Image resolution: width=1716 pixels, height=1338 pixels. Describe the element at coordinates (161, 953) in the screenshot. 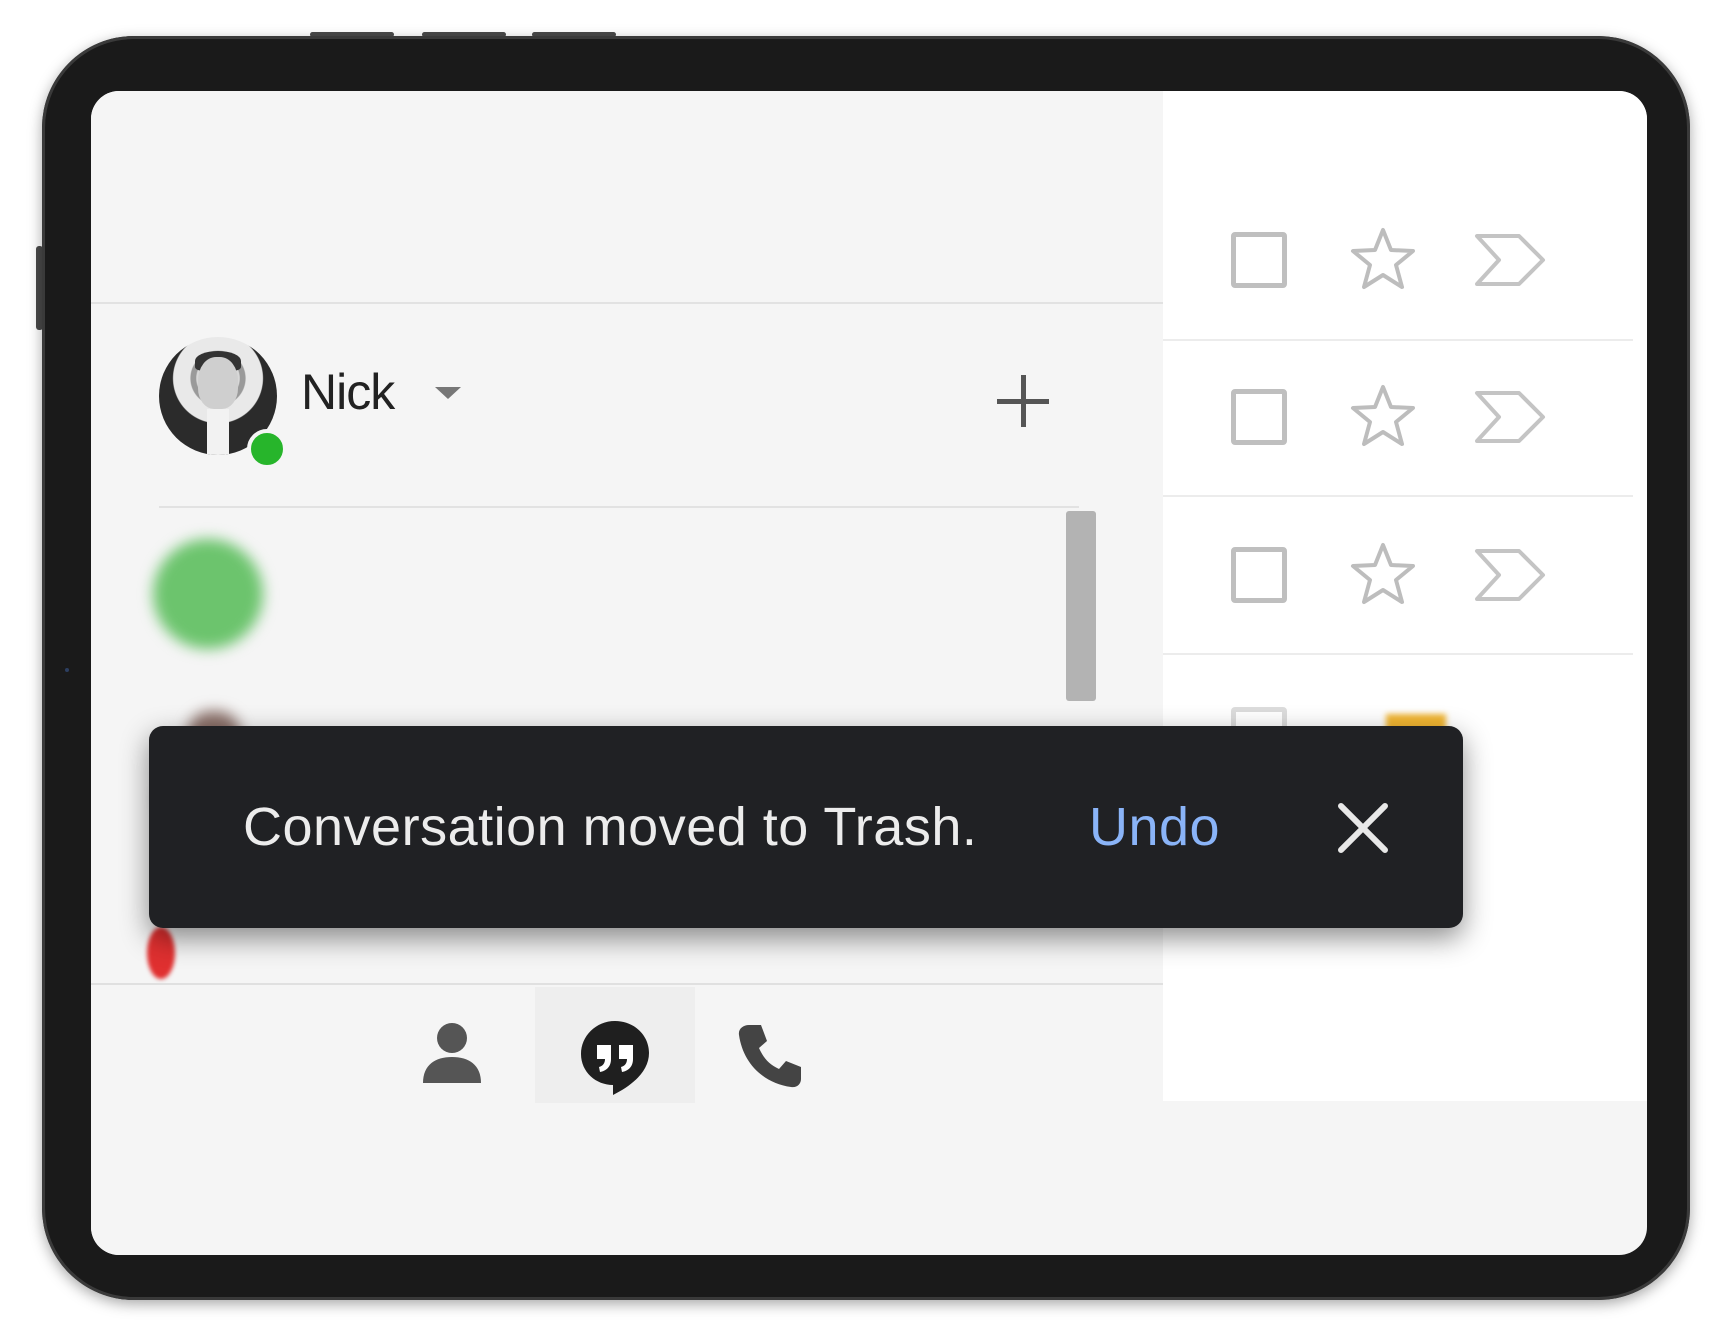

I see `red-badge-icon` at that location.